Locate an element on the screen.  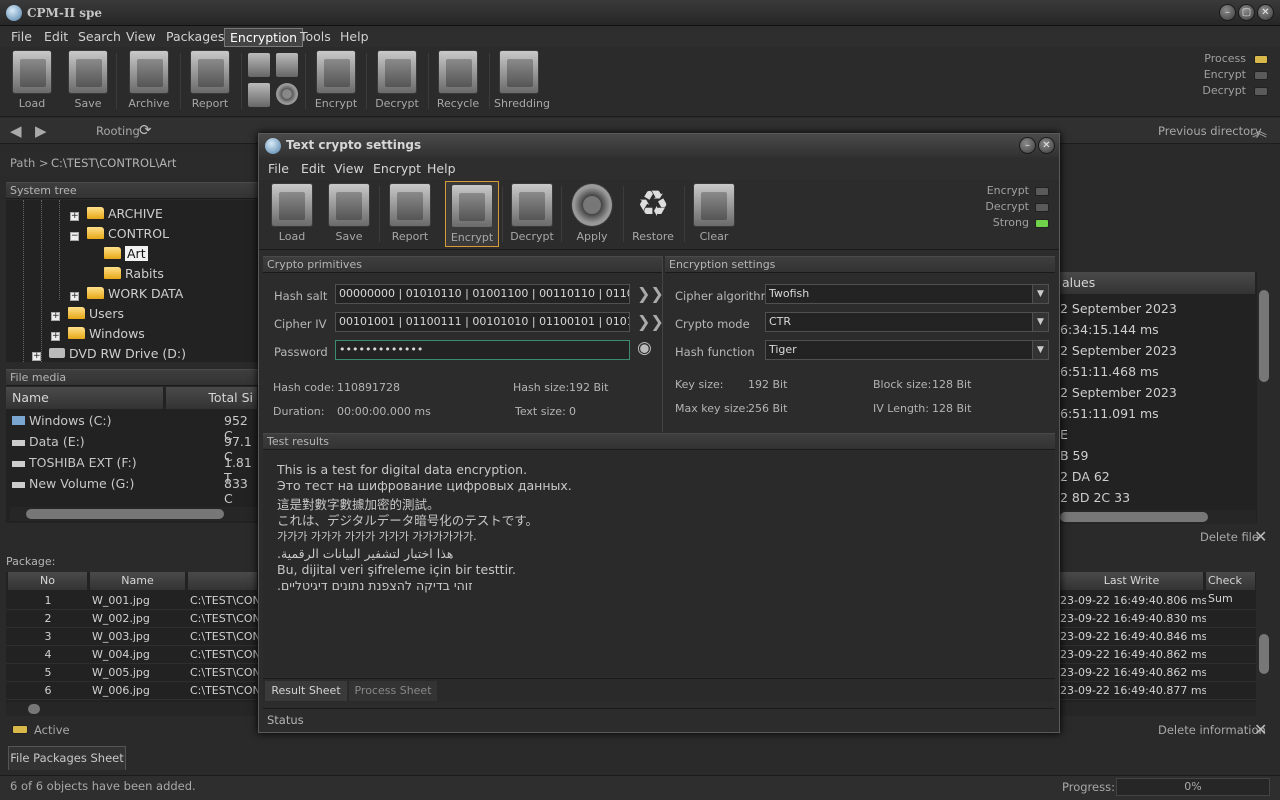
delete-x-icon: ✕ is located at coordinates (1260, 536).